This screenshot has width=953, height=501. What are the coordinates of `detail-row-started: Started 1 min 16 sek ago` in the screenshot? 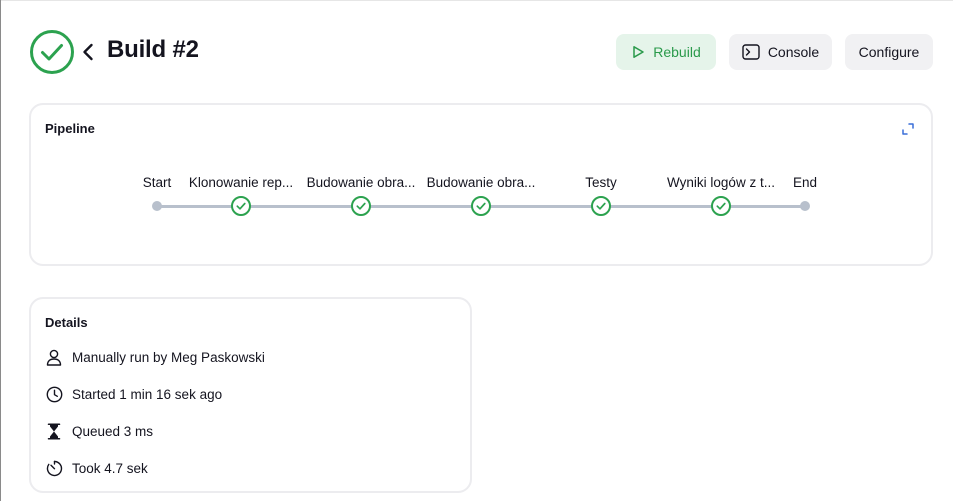 It's located at (133, 394).